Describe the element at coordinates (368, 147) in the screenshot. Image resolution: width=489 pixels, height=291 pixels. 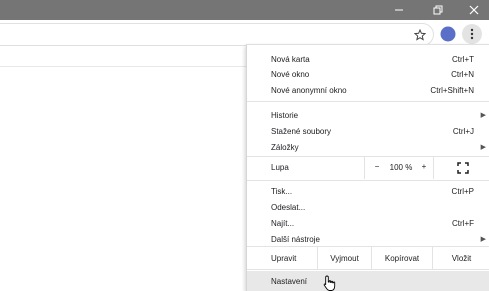
I see `menu-item-bookmarks: Záložky ▶` at that location.